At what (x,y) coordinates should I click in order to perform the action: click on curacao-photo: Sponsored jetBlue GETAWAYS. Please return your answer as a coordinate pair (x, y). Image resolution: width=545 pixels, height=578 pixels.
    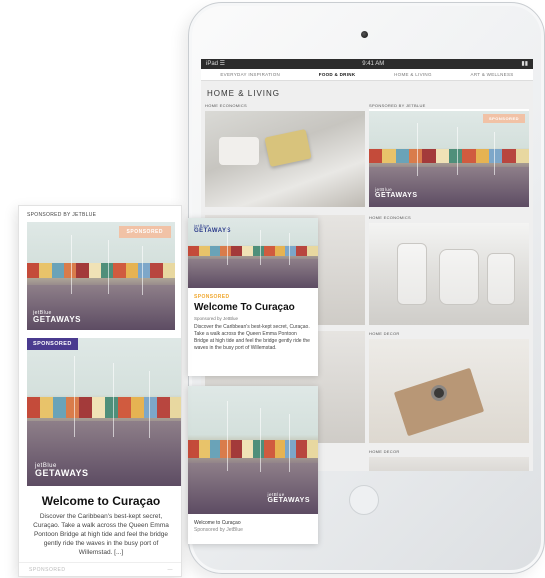
    Looking at the image, I should click on (449, 159).